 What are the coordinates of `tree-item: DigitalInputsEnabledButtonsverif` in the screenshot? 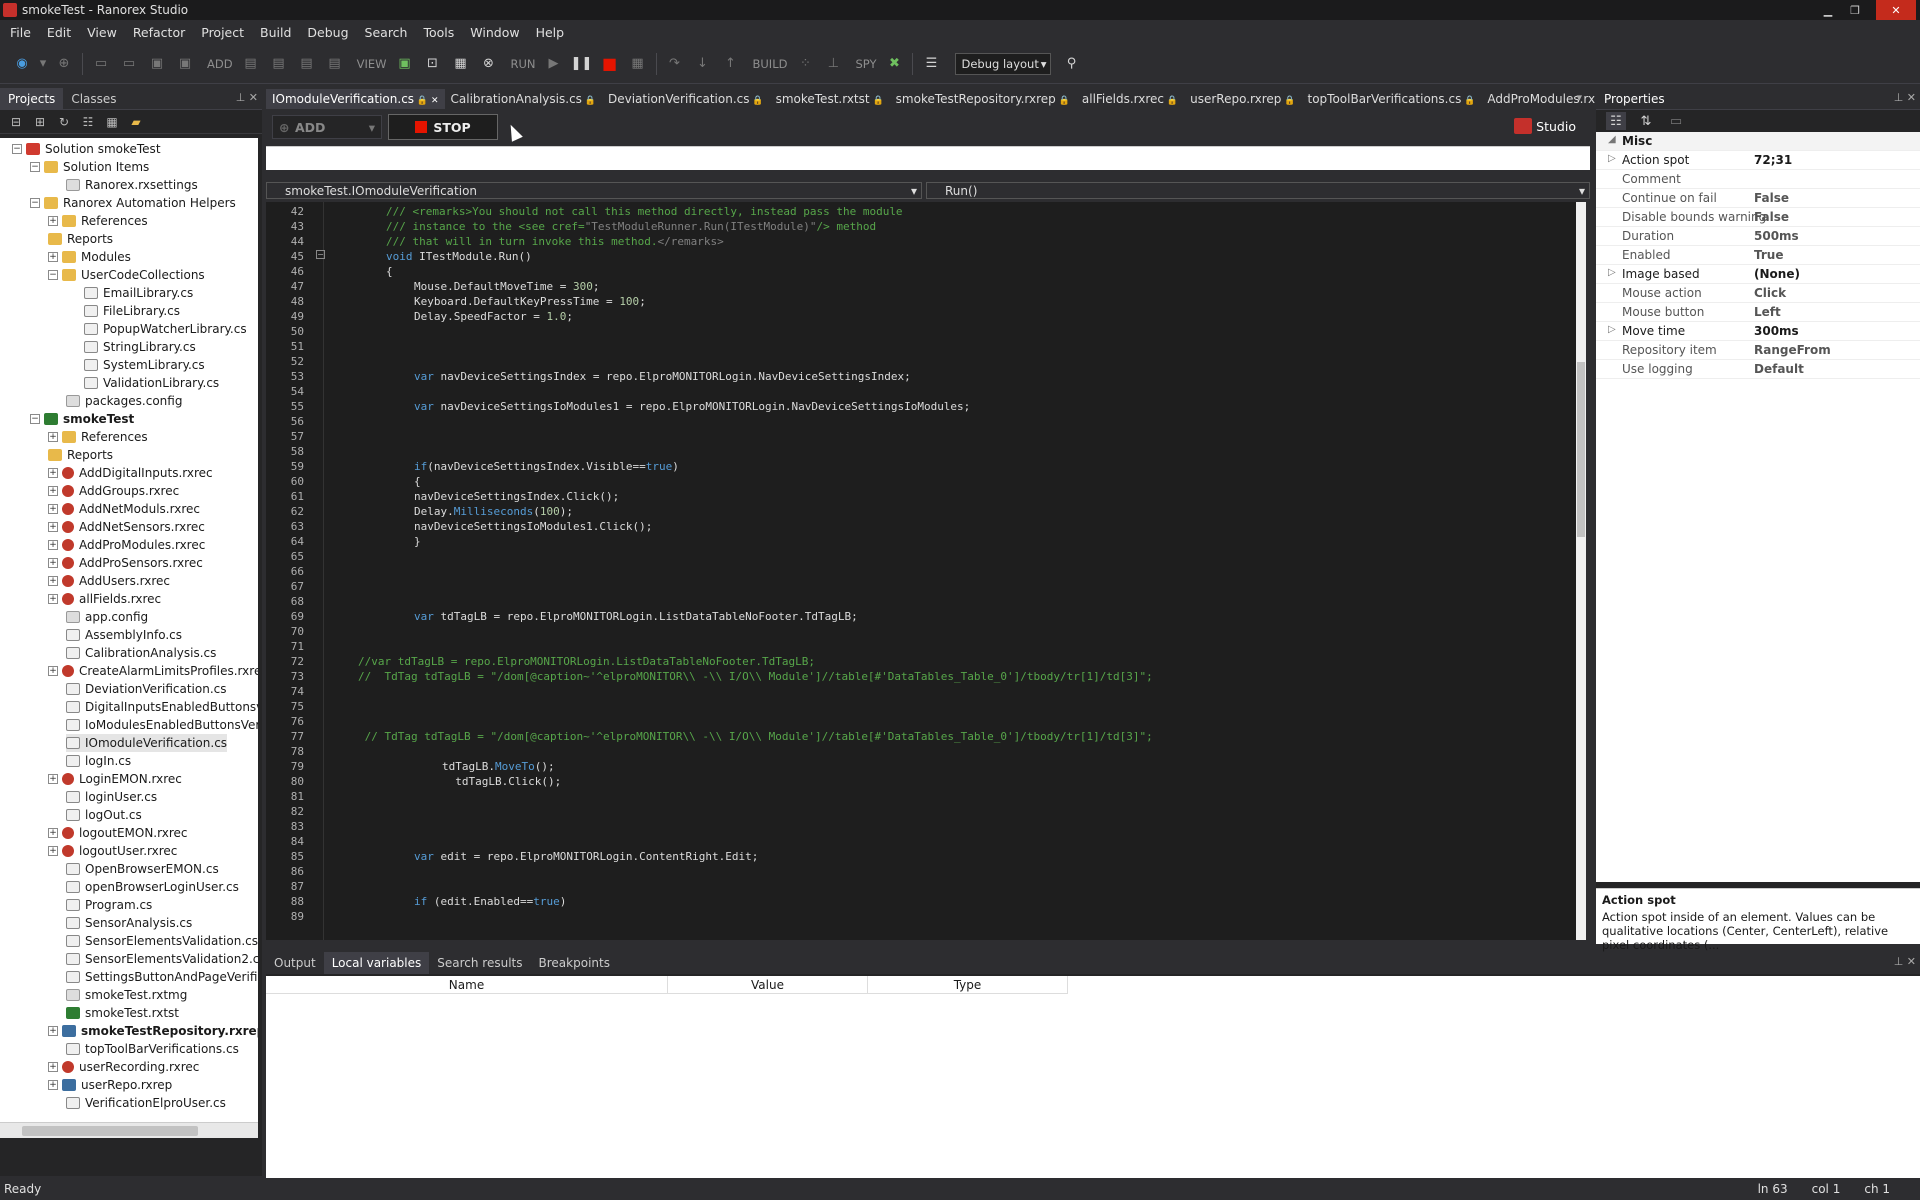 It's located at (162, 707).